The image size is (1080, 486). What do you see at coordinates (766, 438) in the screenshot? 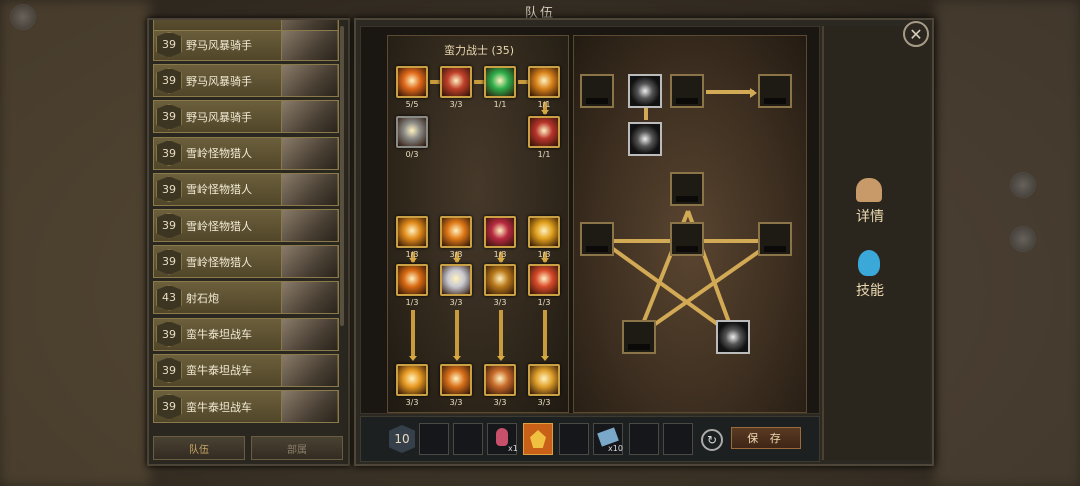
I see `save-button: 保 存` at bounding box center [766, 438].